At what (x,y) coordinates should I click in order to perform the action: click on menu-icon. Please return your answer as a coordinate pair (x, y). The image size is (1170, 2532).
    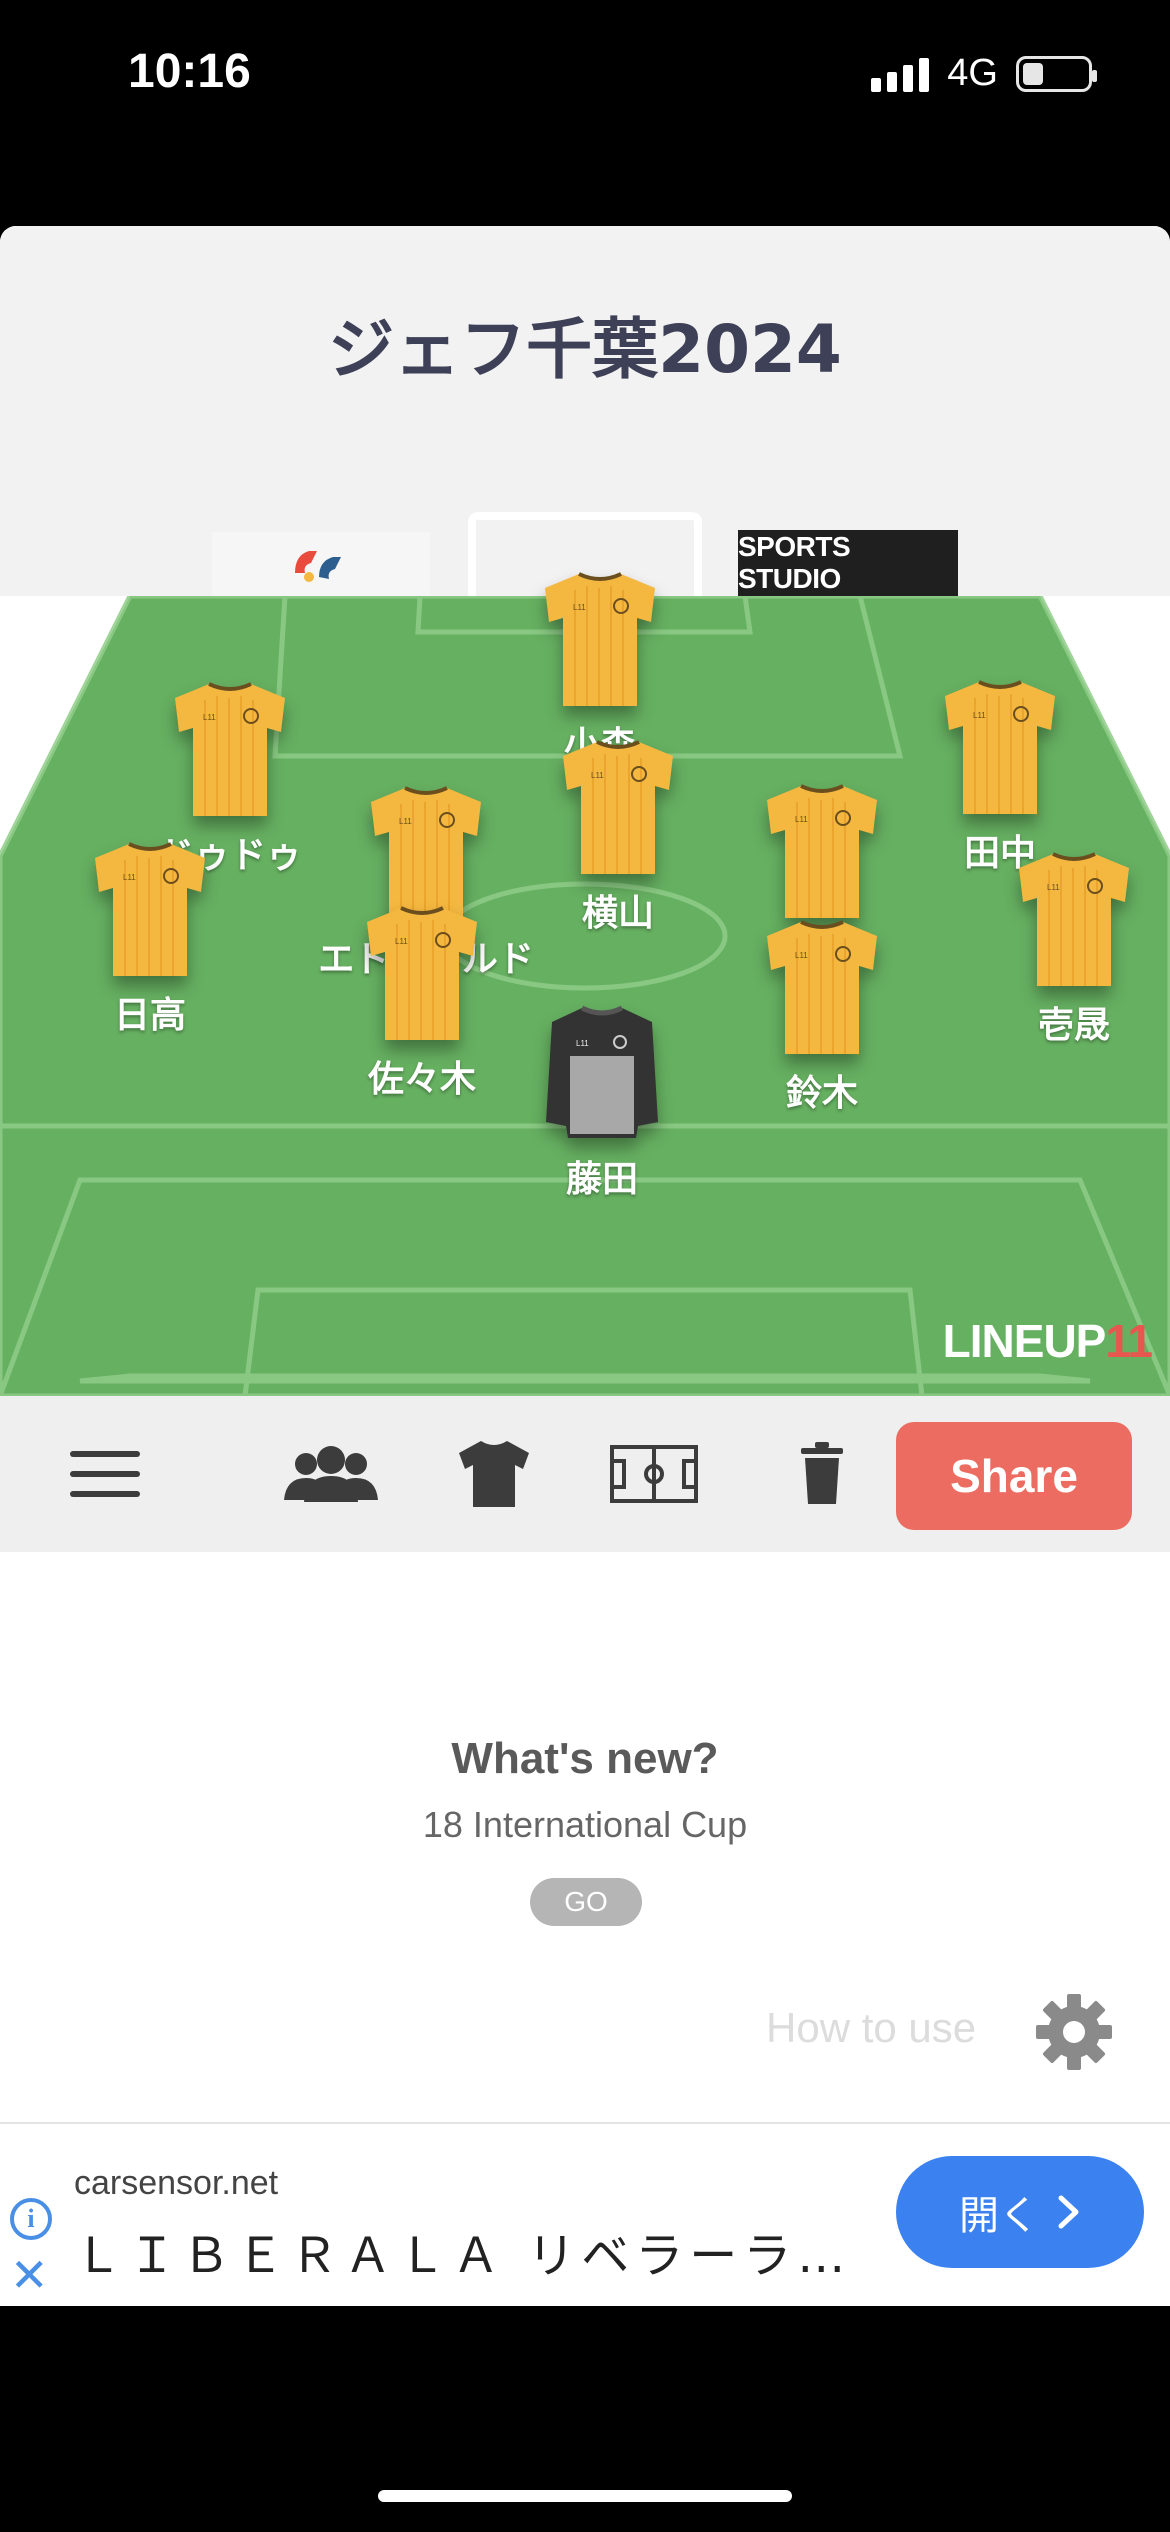
    Looking at the image, I should click on (105, 1474).